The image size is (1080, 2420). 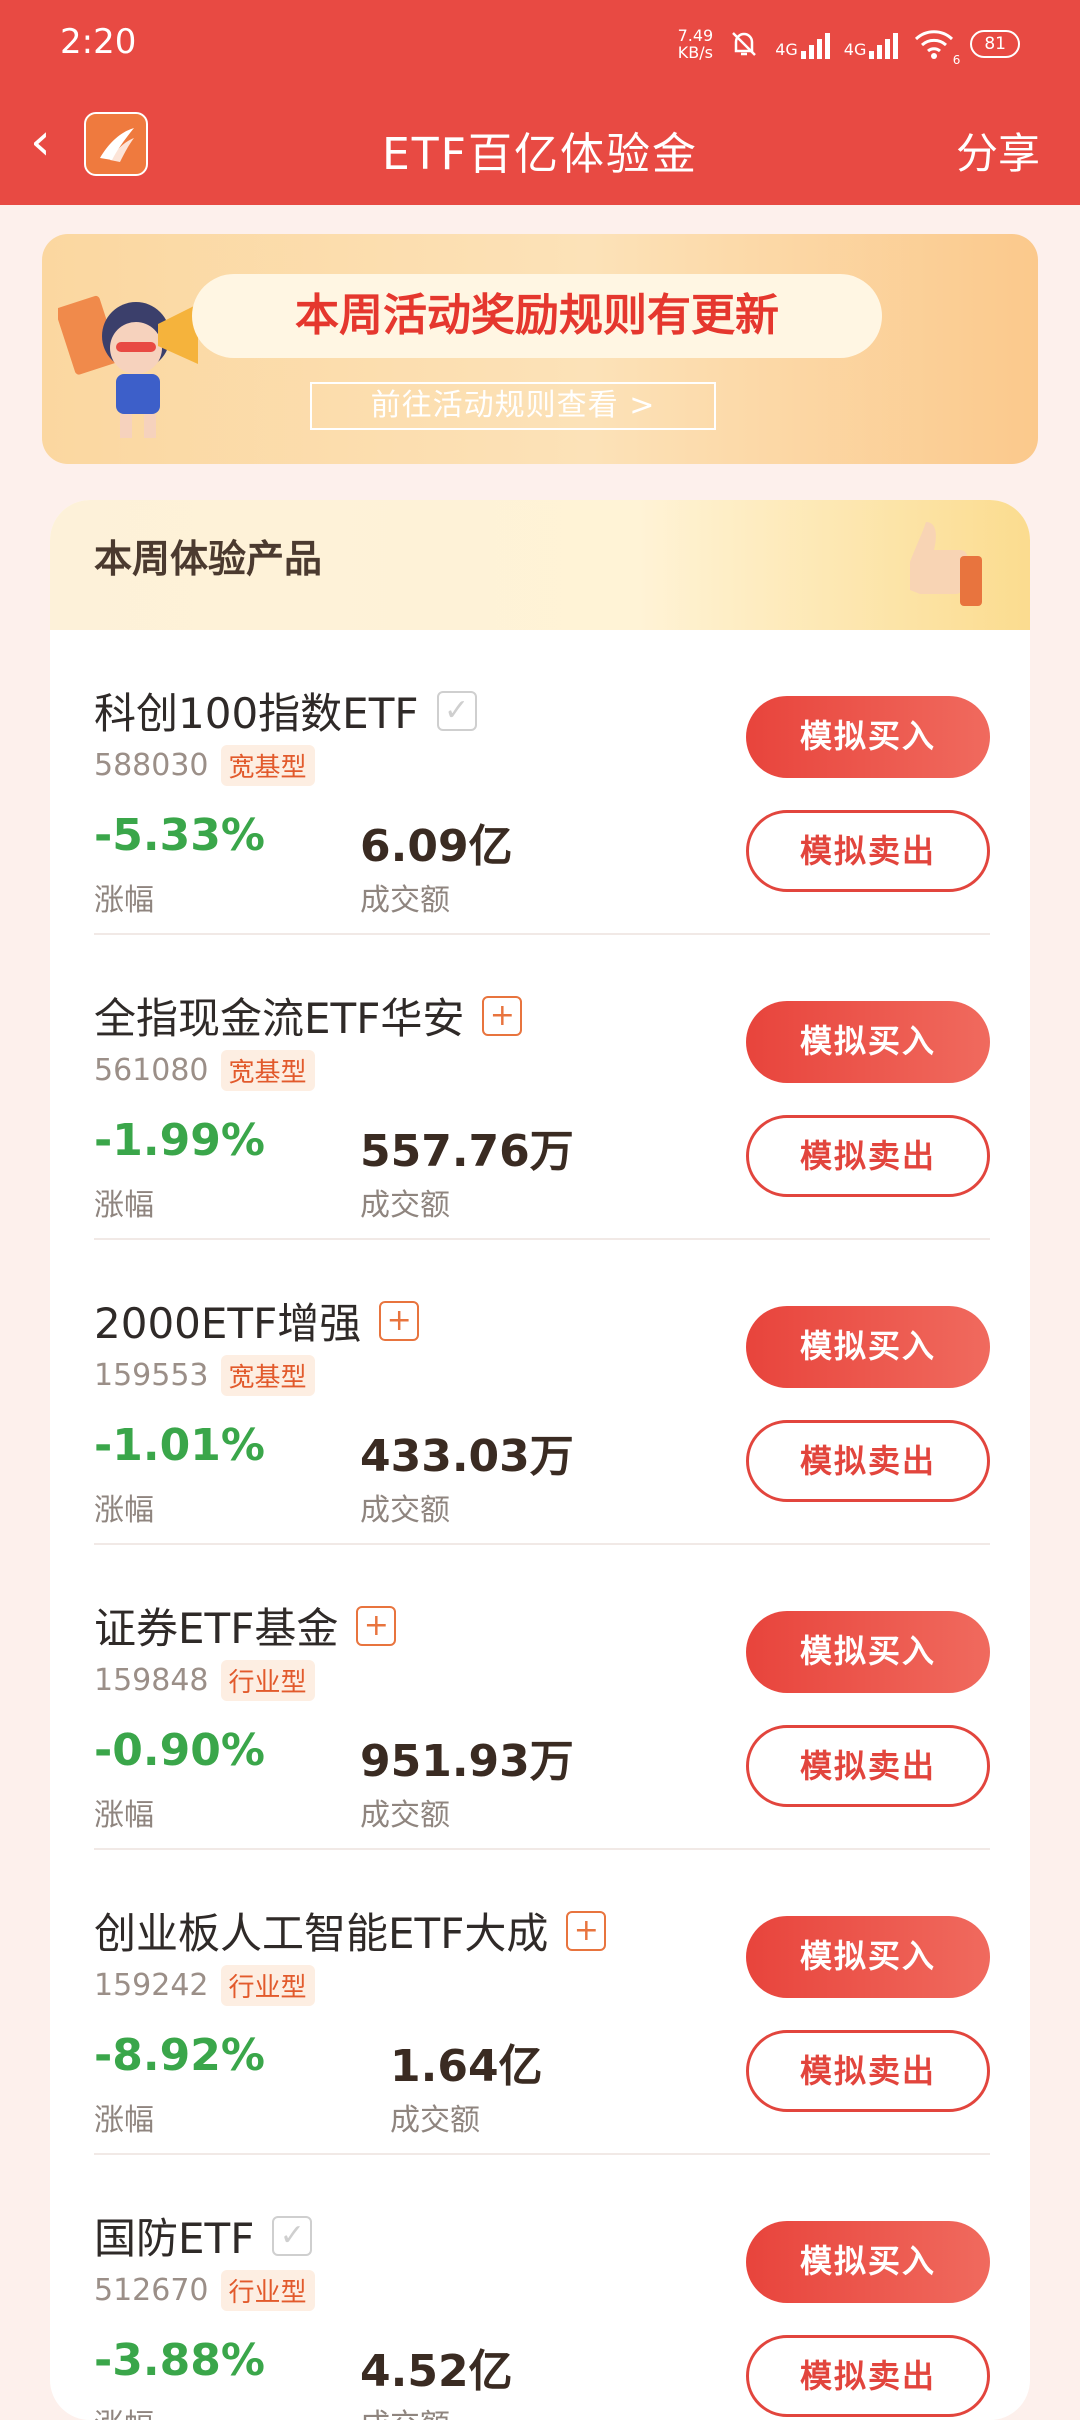 I want to click on change-value: -8.92%, so click(x=179, y=2055).